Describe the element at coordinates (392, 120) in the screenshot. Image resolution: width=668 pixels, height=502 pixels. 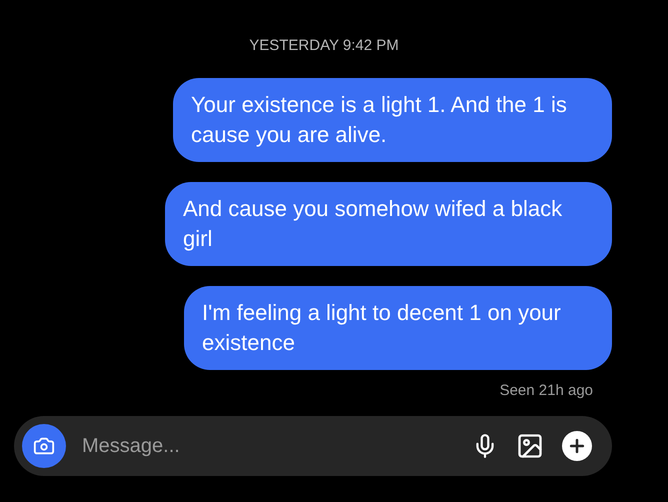
I see `message-bubble: Your existence is a light 1. And the 1 is cause you are alive.` at that location.